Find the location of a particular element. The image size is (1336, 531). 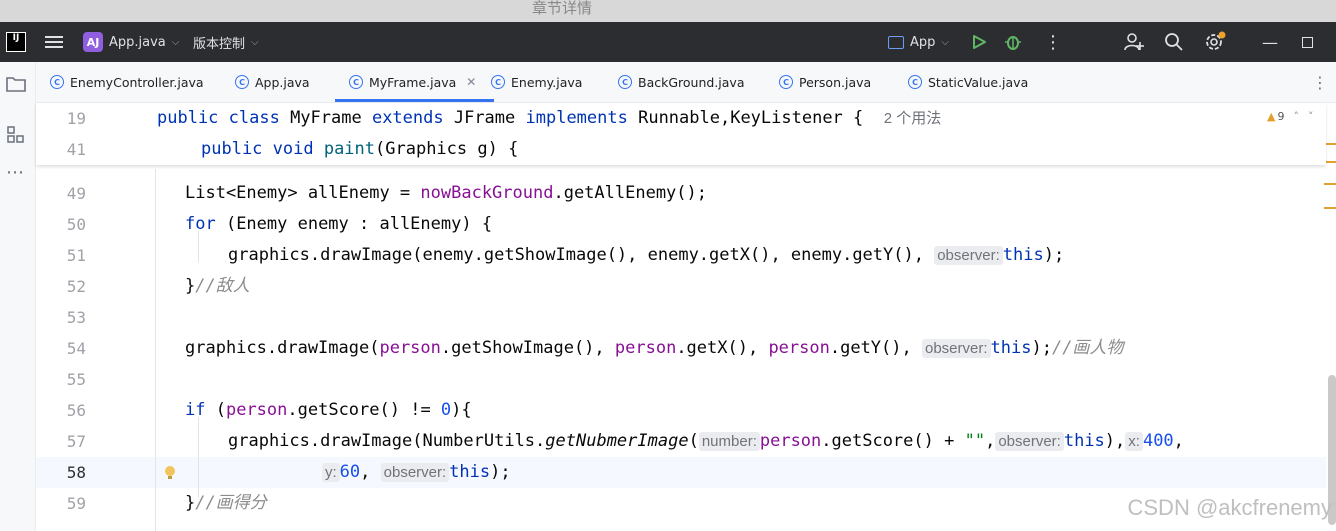

line-number: 53 is located at coordinates (76, 317).